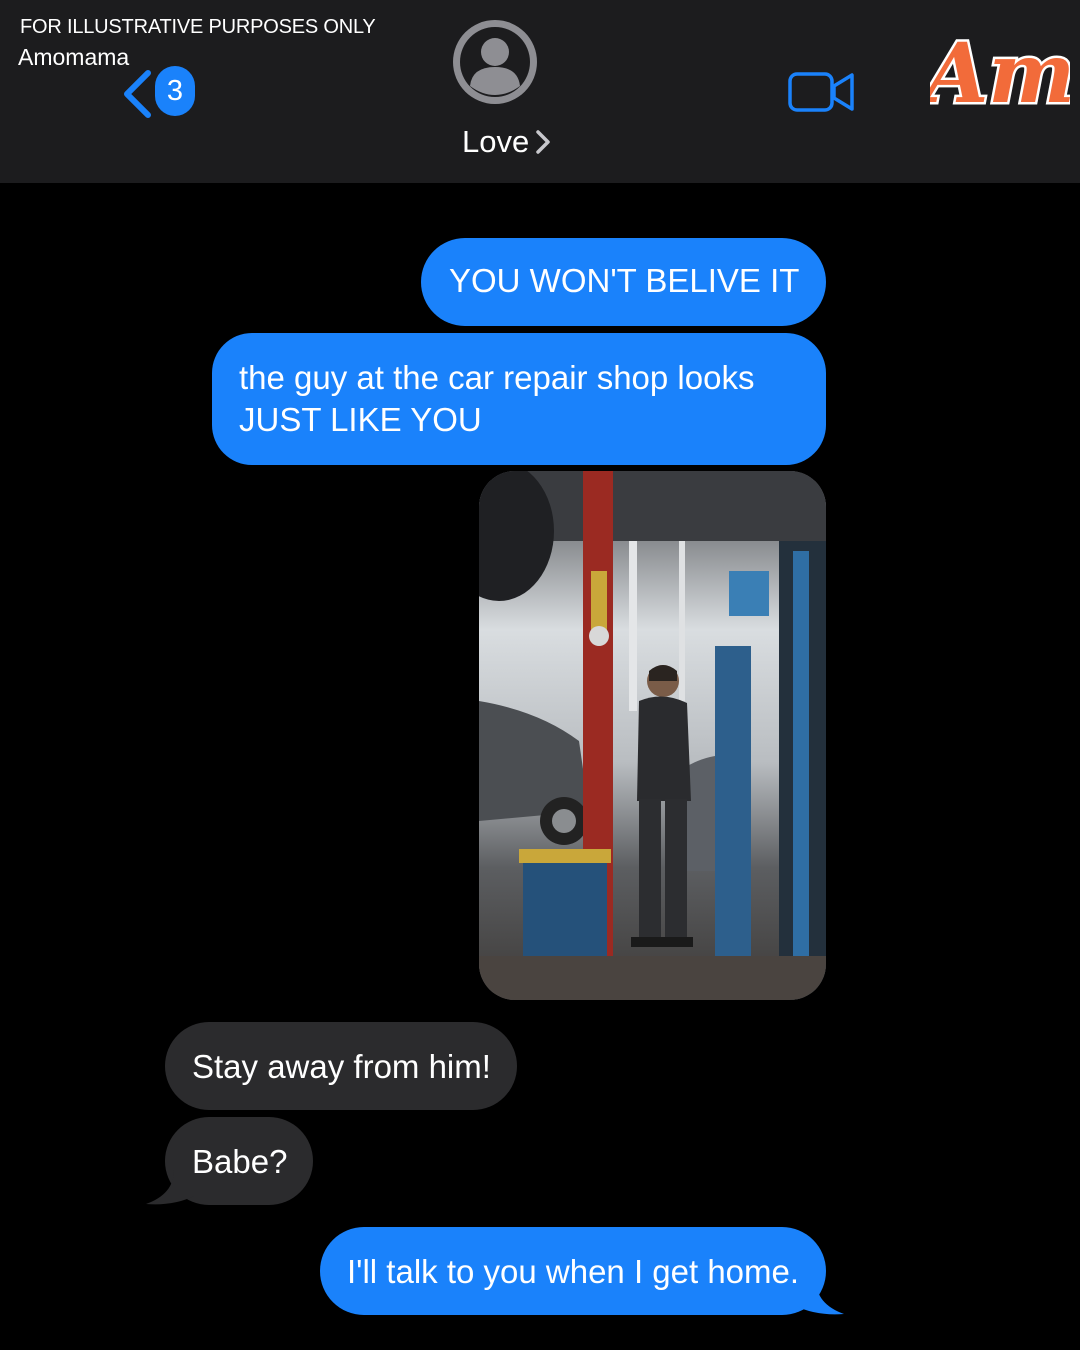 This screenshot has width=1080, height=1350. Describe the element at coordinates (198, 27) in the screenshot. I see `disclaimer-label: FOR ILLUSTRATIVE PURPOSES ONLY` at that location.